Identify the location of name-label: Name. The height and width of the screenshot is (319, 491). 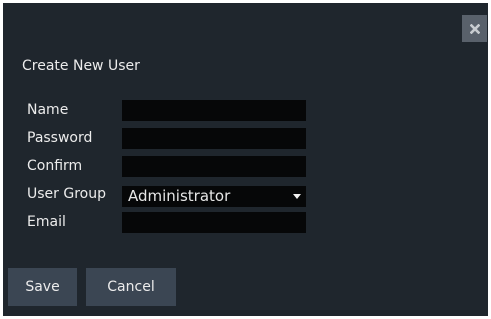
(48, 110).